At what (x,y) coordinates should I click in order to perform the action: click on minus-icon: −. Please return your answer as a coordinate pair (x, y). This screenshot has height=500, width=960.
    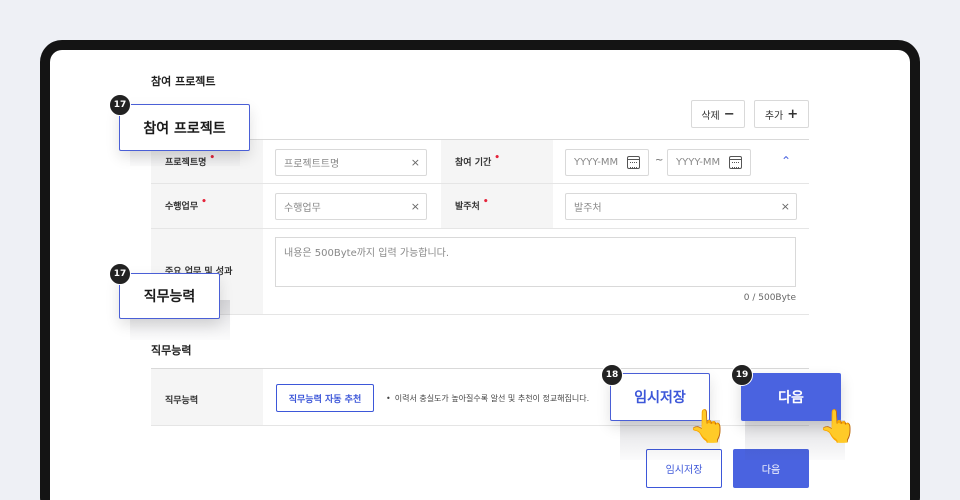
    Looking at the image, I should click on (729, 114).